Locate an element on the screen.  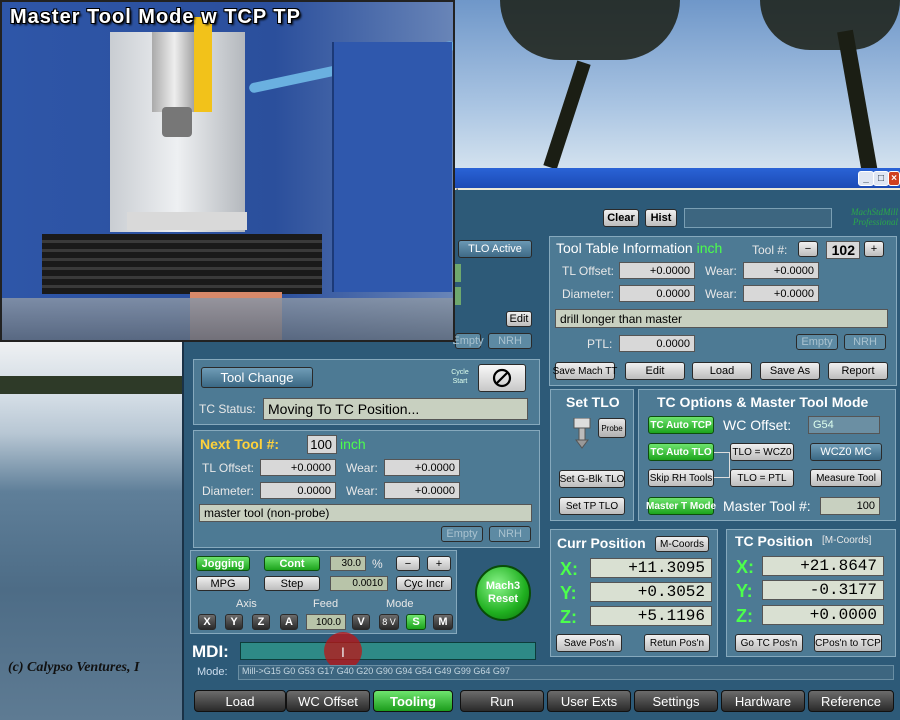
tool-table-title: Tool Table Information inch is located at coordinates (639, 248).